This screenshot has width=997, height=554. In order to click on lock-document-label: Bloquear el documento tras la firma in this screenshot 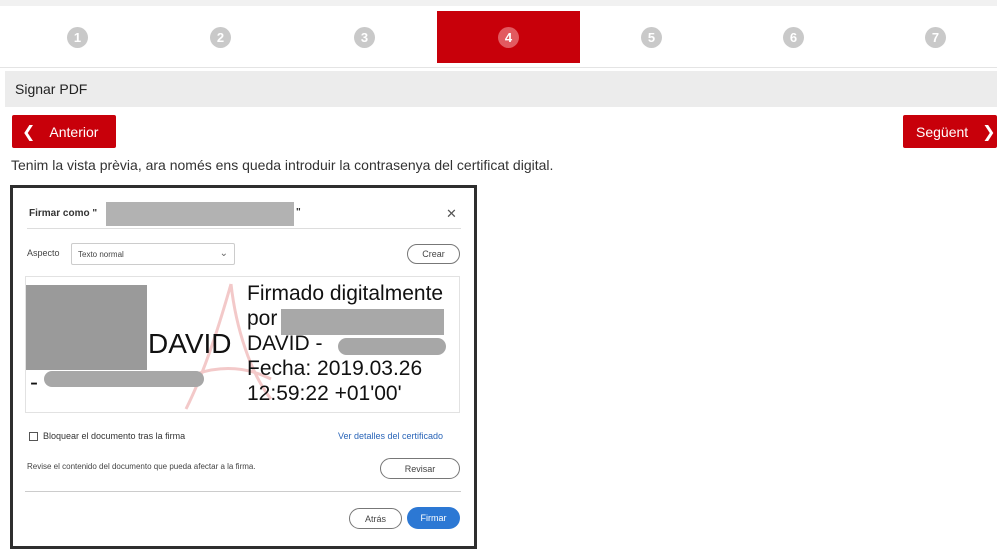, I will do `click(114, 436)`.